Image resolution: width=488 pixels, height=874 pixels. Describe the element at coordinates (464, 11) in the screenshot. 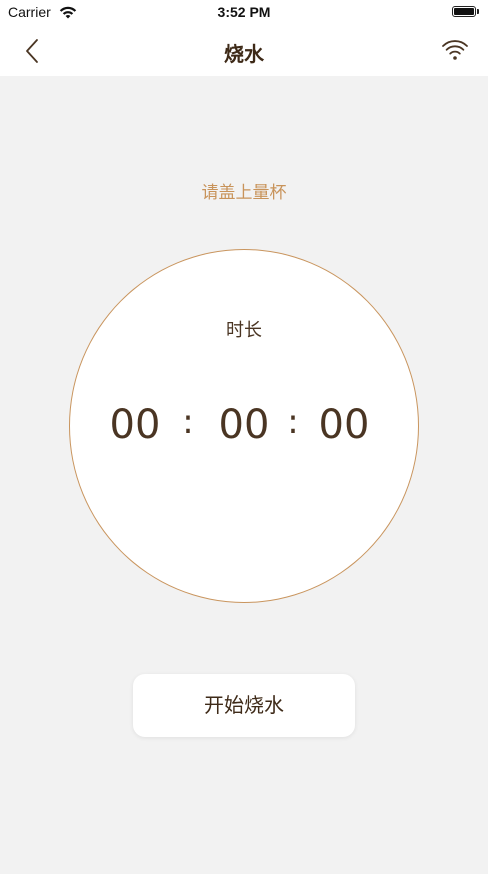

I see `battery-icon` at that location.